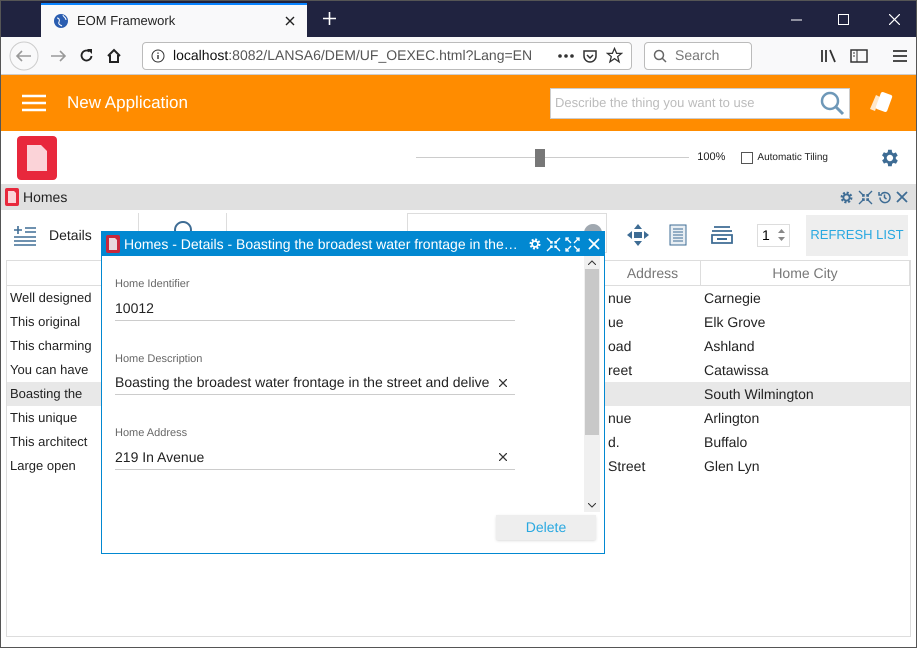 Image resolution: width=917 pixels, height=648 pixels. I want to click on table-cell-text: This original, so click(45, 322).